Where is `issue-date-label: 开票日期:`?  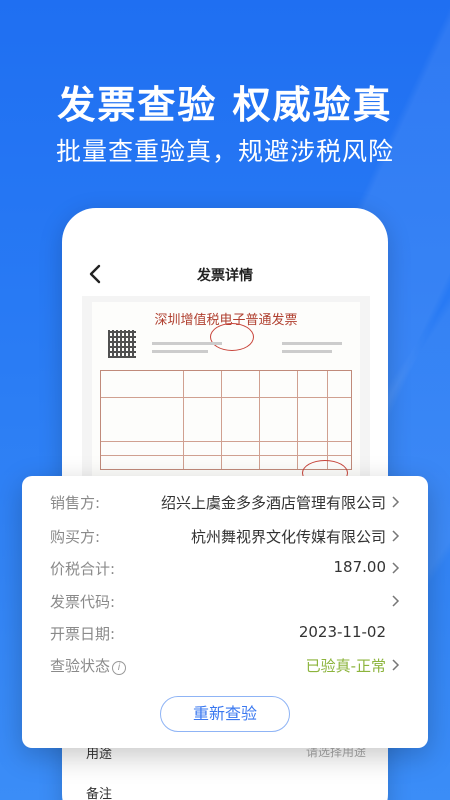 issue-date-label: 开票日期: is located at coordinates (83, 634).